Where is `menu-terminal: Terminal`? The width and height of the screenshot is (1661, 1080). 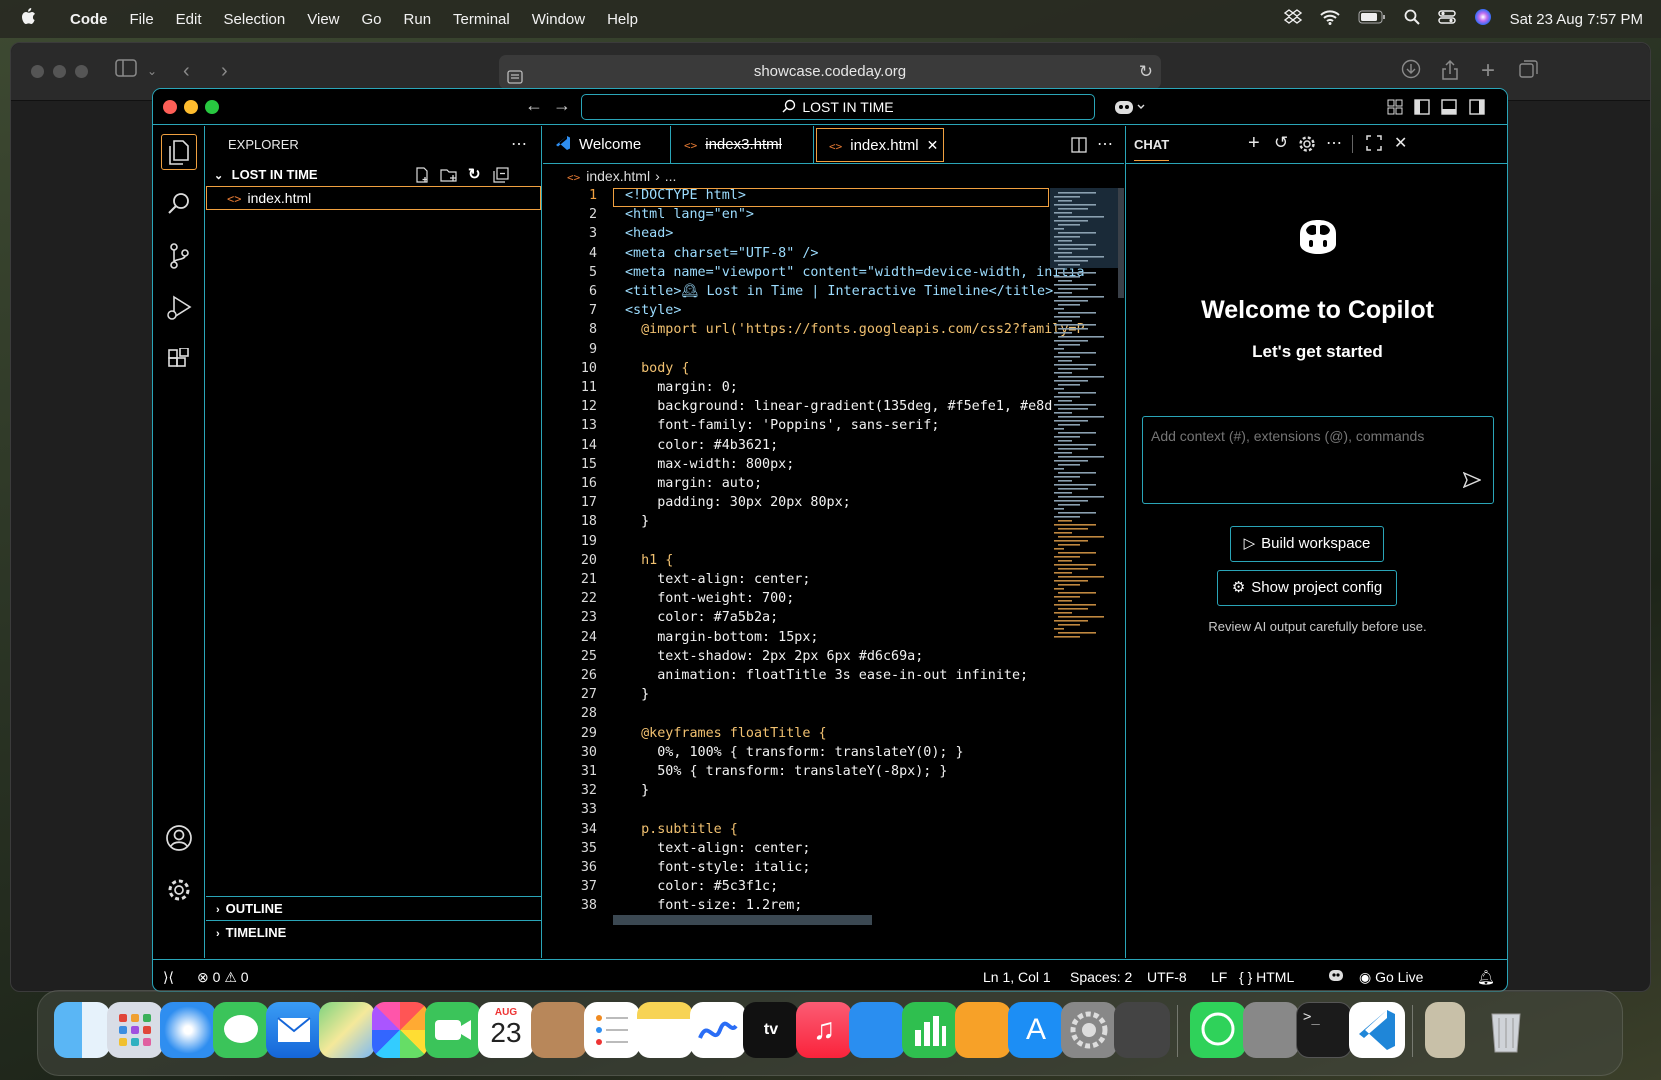 menu-terminal: Terminal is located at coordinates (481, 19).